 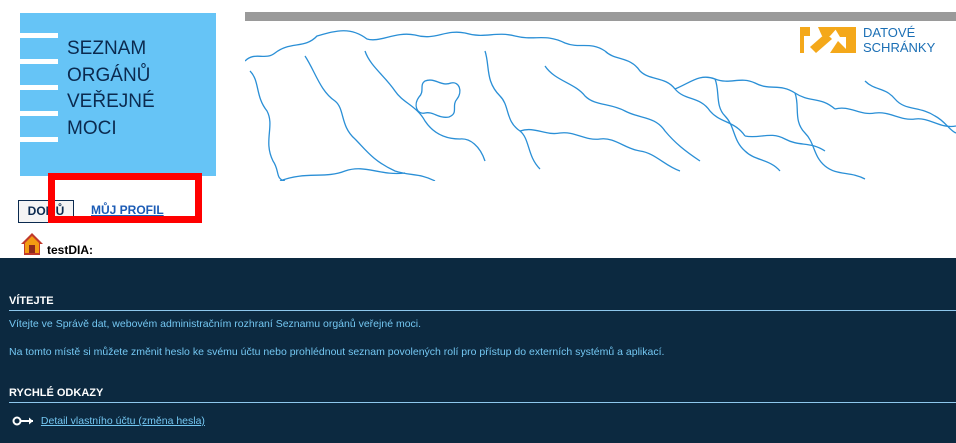 I want to click on user-name: testDIA:, so click(x=70, y=250).